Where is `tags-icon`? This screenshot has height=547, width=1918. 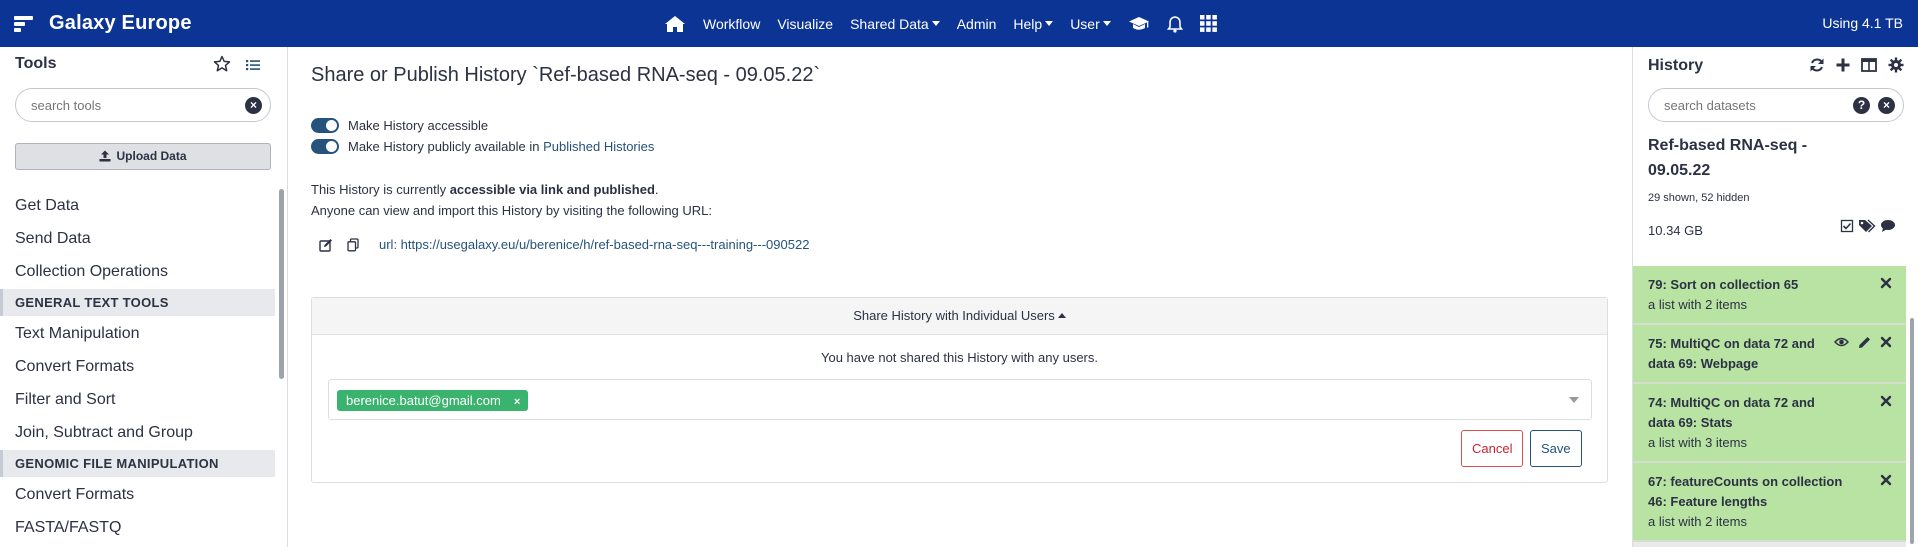 tags-icon is located at coordinates (1867, 226).